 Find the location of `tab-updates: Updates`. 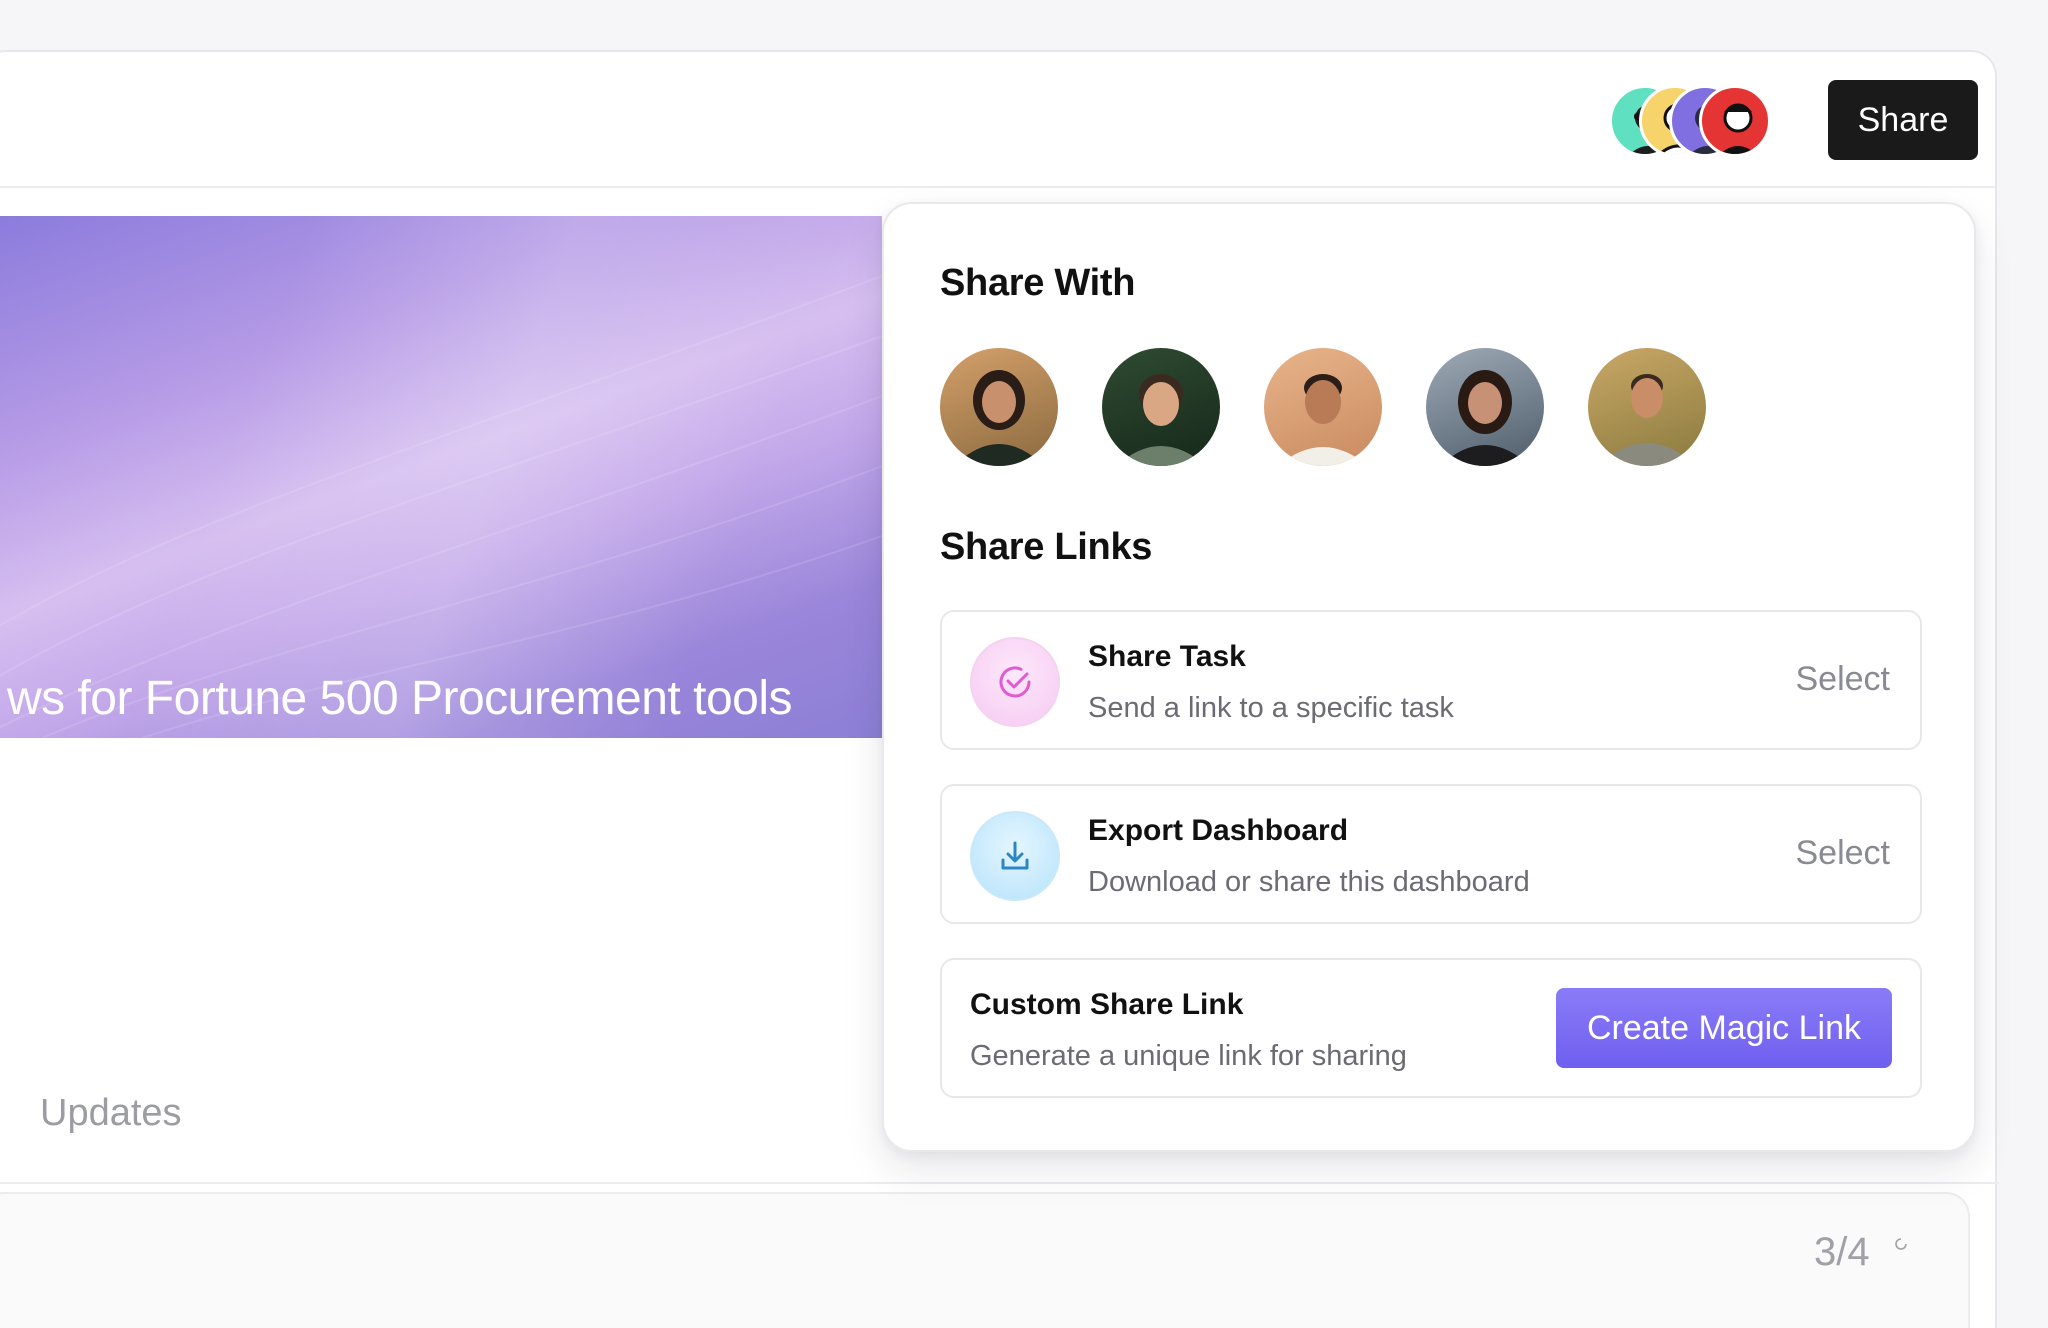

tab-updates: Updates is located at coordinates (111, 1113).